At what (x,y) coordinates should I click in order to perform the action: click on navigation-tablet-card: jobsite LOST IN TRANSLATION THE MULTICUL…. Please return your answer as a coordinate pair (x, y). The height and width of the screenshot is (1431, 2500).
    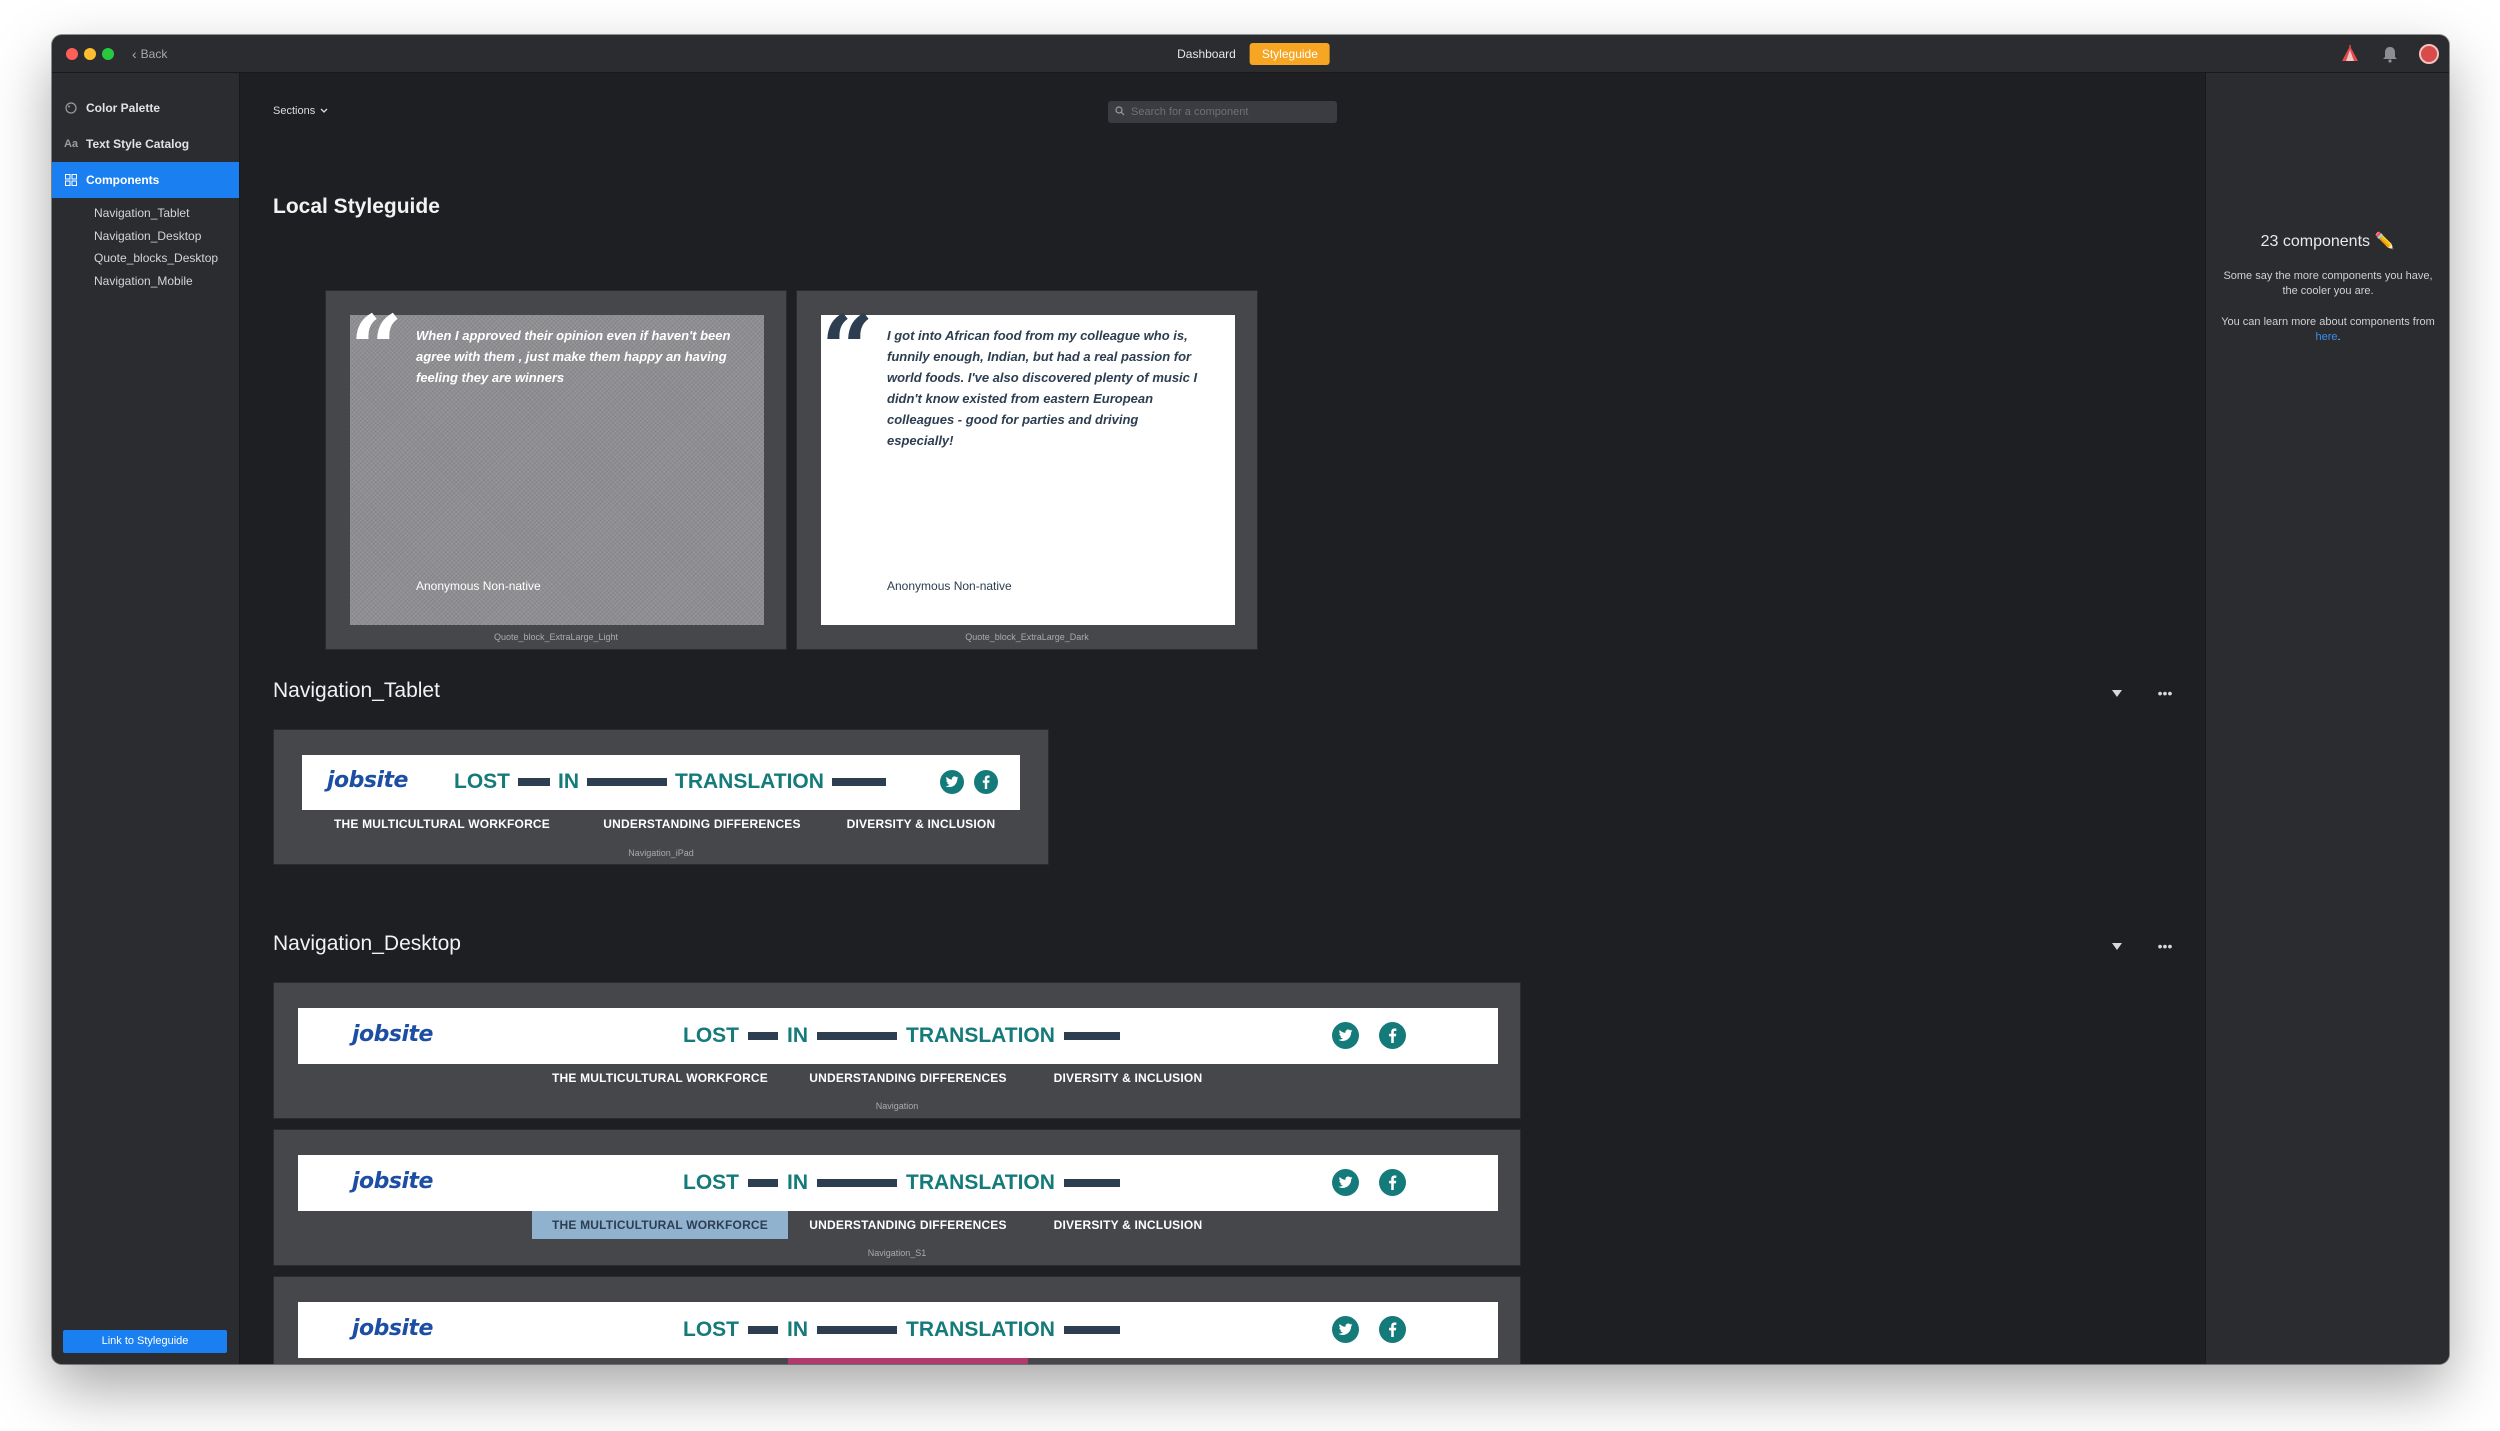
    Looking at the image, I should click on (661, 797).